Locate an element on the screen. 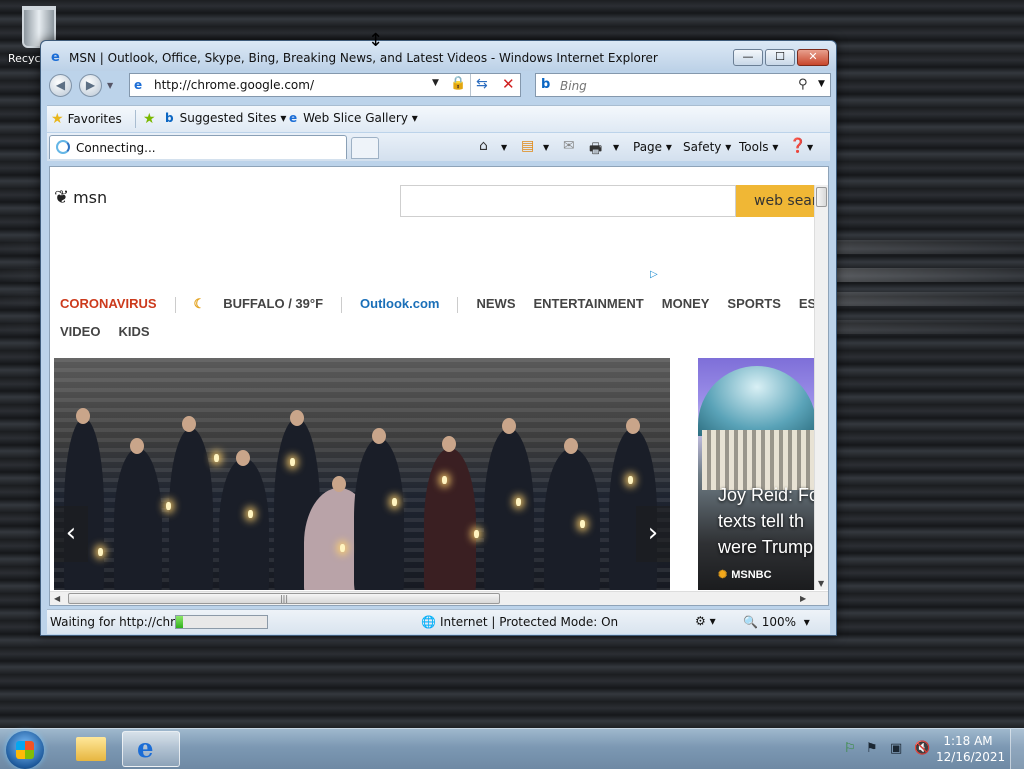  taskbar: e ⚐ ⚑ ▣ 🔇 1:18 AM 12/16/2021 is located at coordinates (512, 748).